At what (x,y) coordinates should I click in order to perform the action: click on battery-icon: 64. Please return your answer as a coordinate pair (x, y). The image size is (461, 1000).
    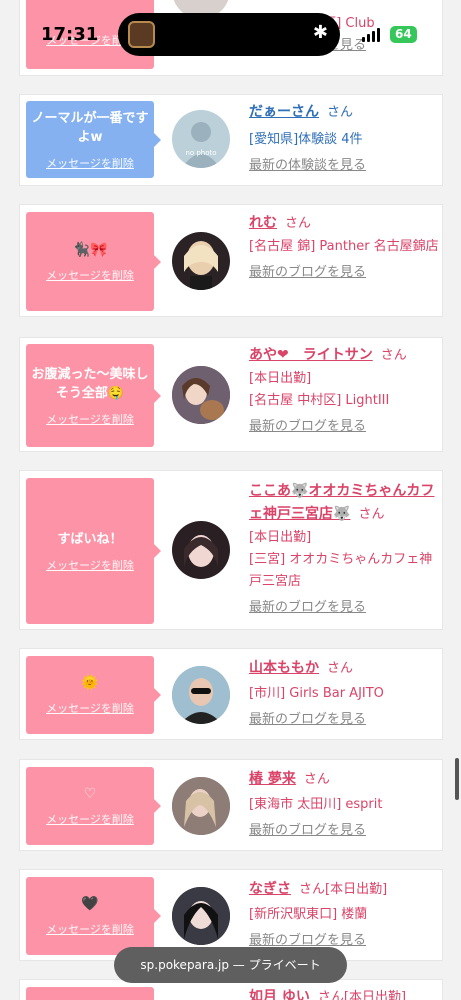
    Looking at the image, I should click on (403, 34).